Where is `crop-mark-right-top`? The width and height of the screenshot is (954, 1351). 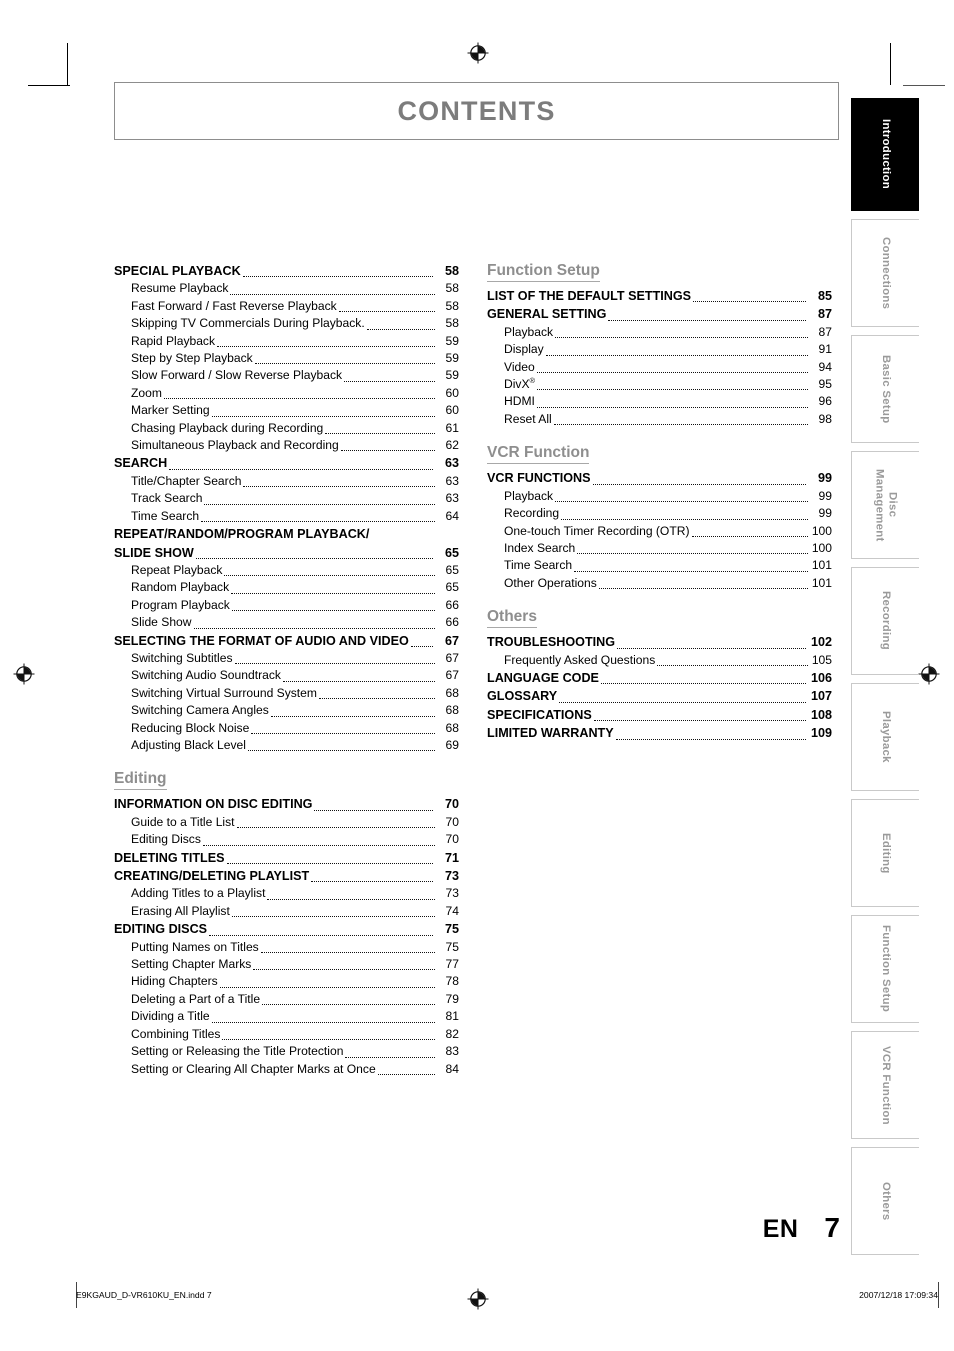
crop-mark-right-top is located at coordinates (924, 85).